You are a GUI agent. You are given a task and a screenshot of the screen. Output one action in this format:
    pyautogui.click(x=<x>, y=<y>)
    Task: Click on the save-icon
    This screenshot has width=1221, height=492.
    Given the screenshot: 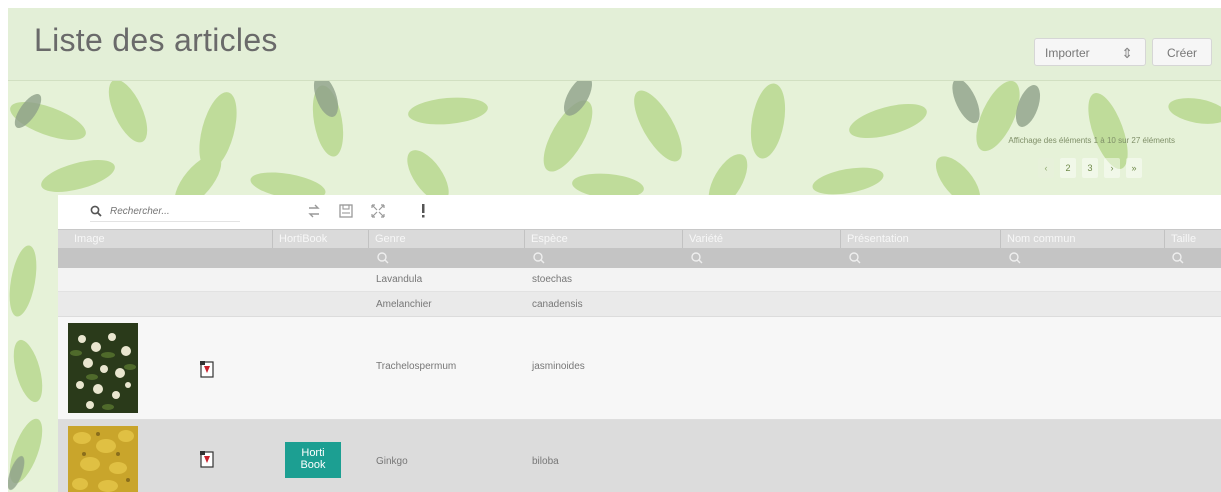 What is the action you would take?
    pyautogui.click(x=346, y=211)
    